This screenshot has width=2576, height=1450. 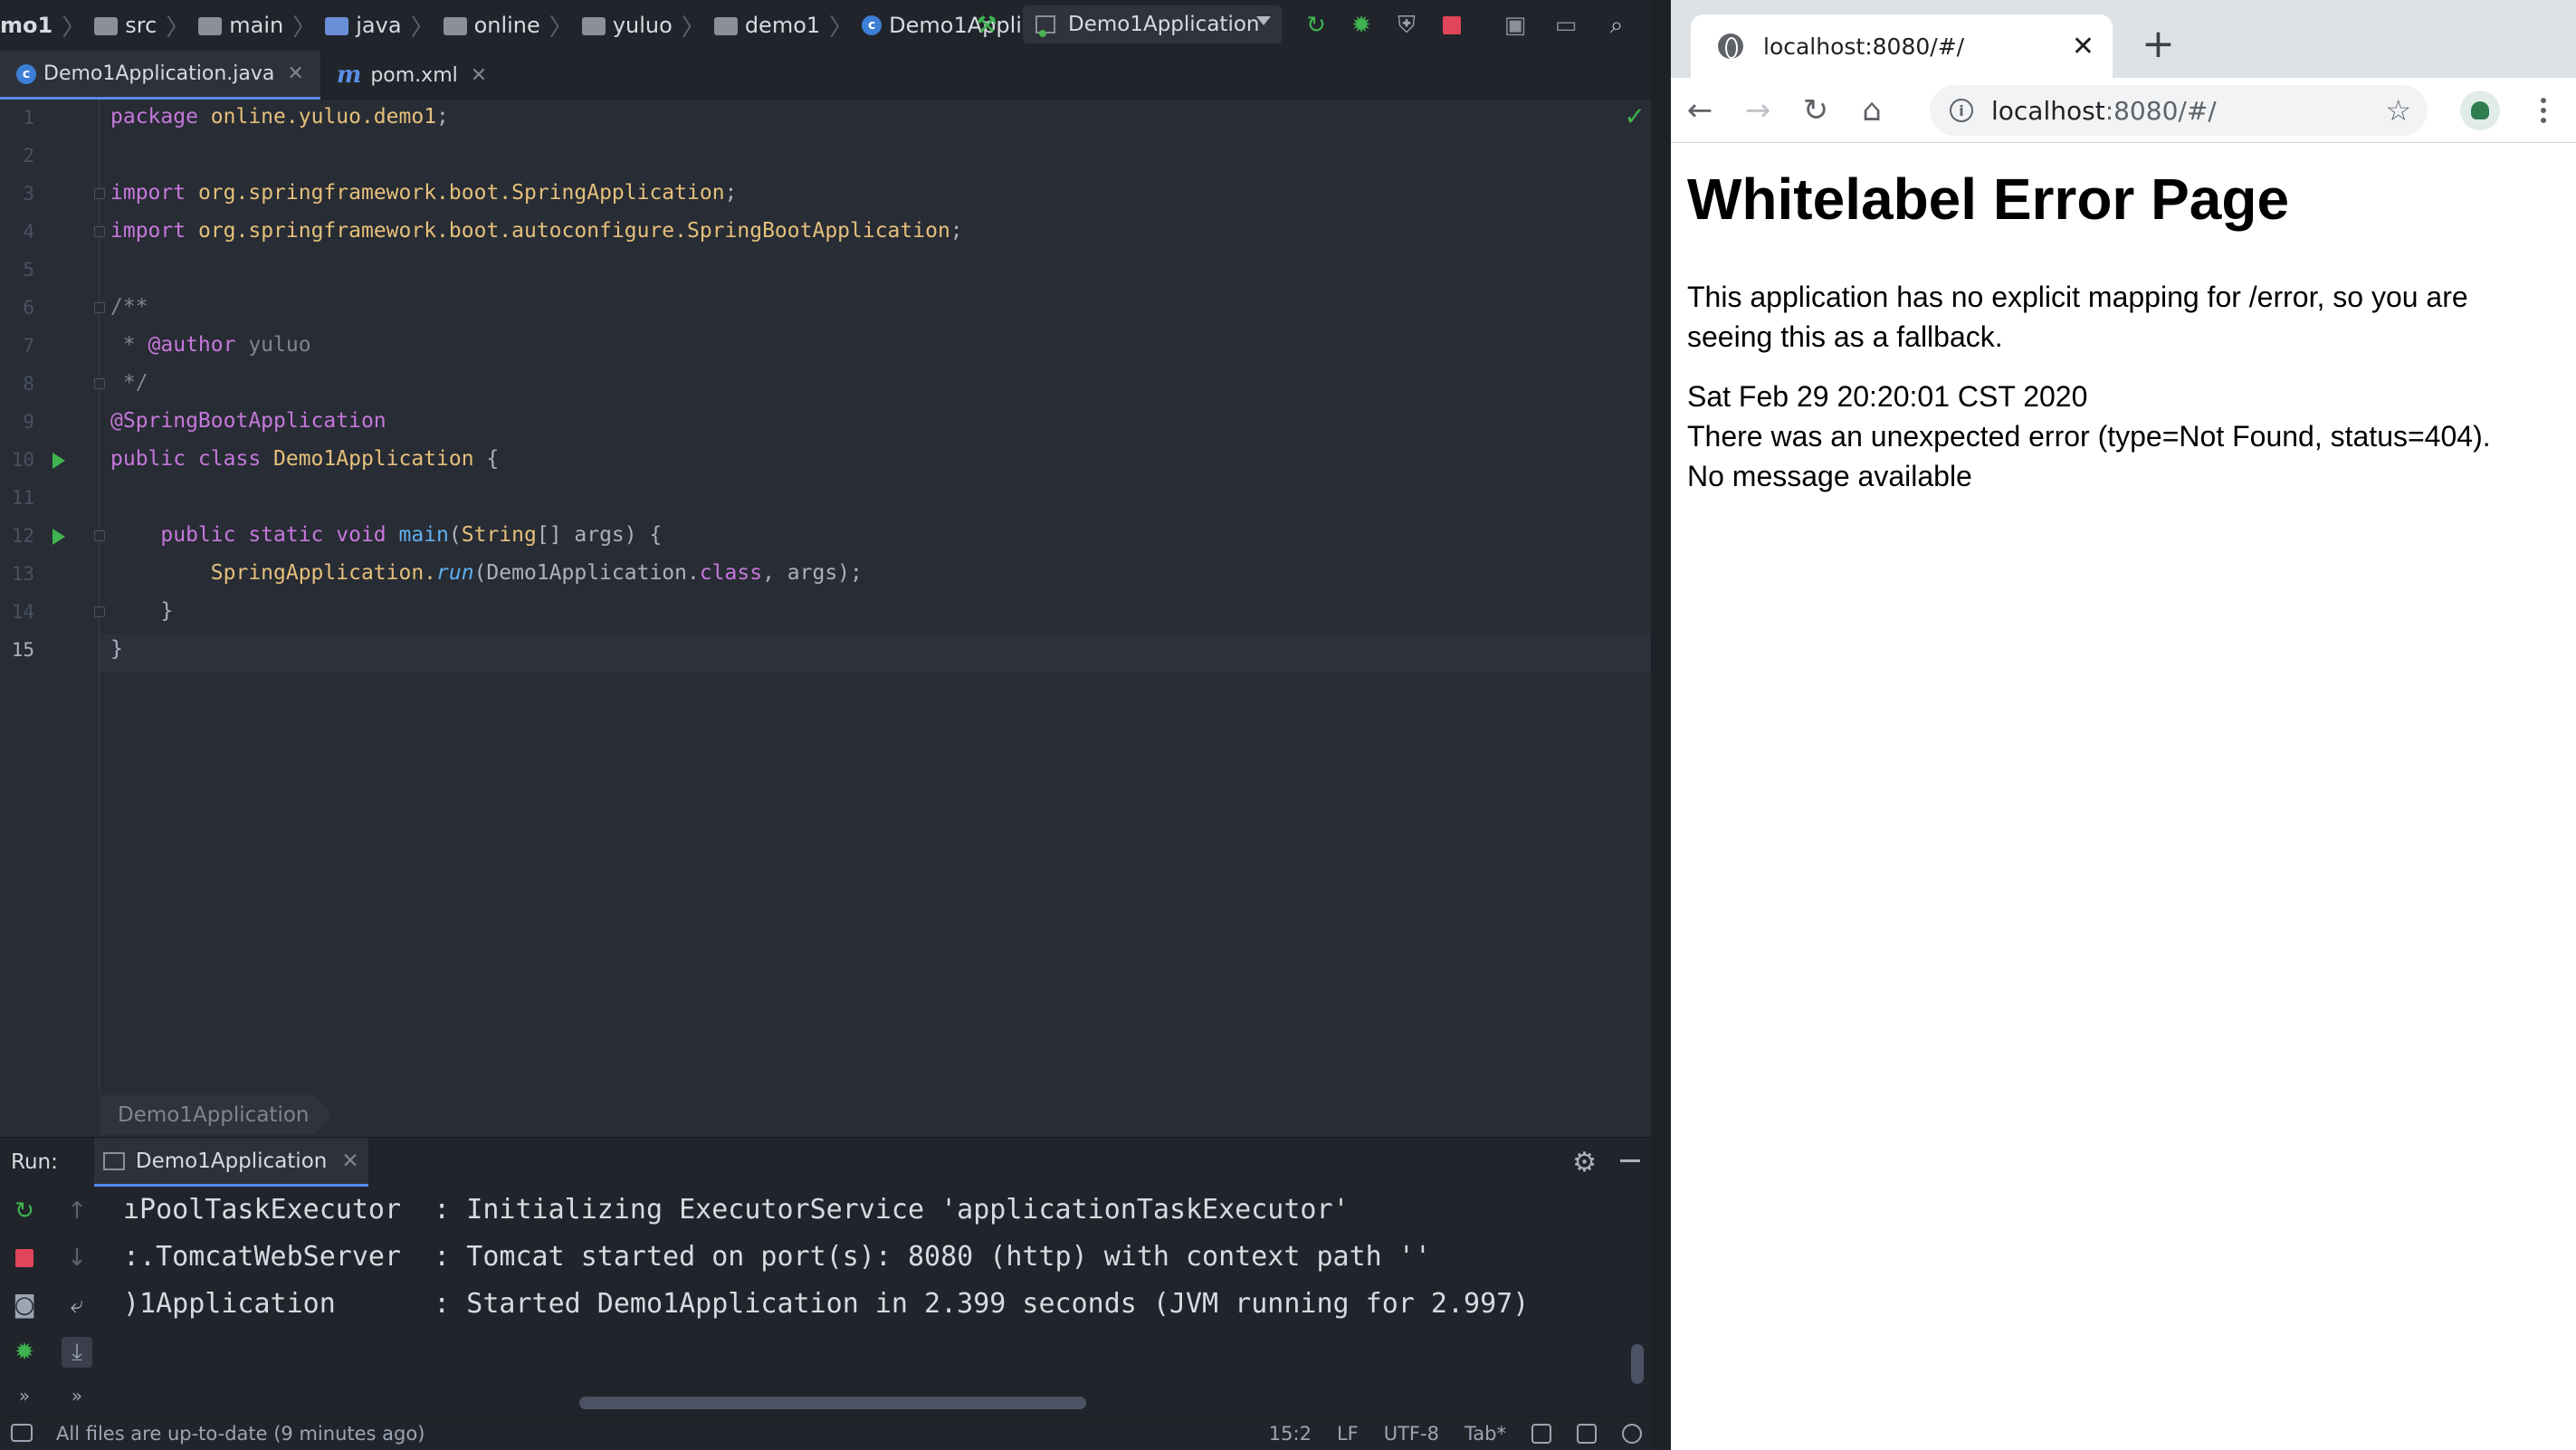 I want to click on line-number: 1, so click(x=29, y=118).